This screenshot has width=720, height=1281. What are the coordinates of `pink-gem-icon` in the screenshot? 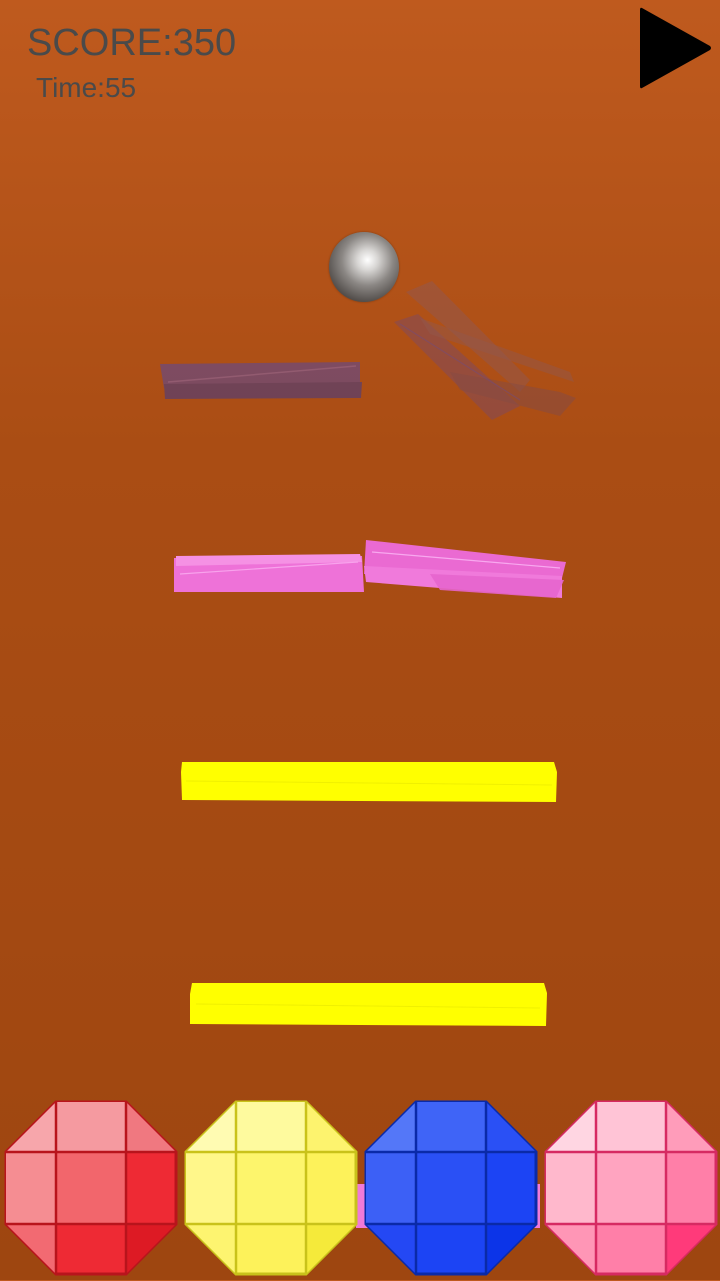 It's located at (631, 1188).